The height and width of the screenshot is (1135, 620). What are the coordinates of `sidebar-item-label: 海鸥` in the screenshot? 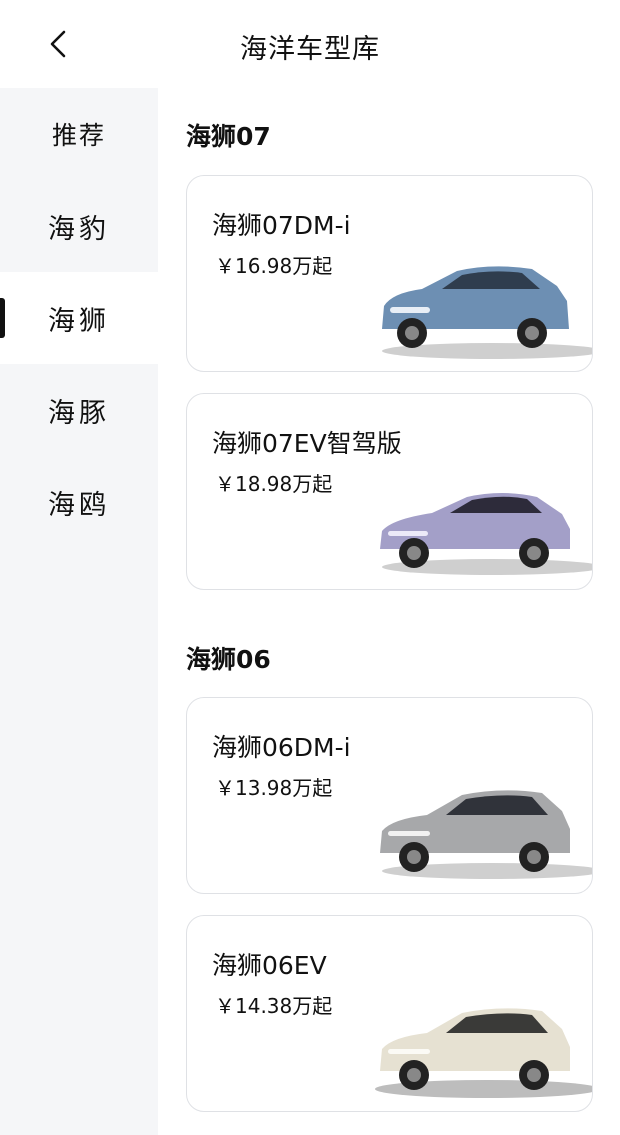 It's located at (79, 505).